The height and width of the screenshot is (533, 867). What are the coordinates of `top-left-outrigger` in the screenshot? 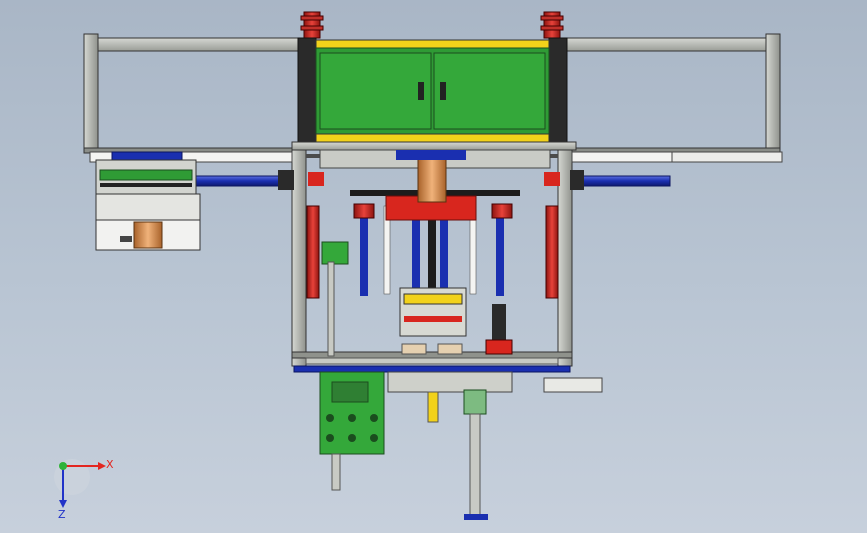 It's located at (192, 93).